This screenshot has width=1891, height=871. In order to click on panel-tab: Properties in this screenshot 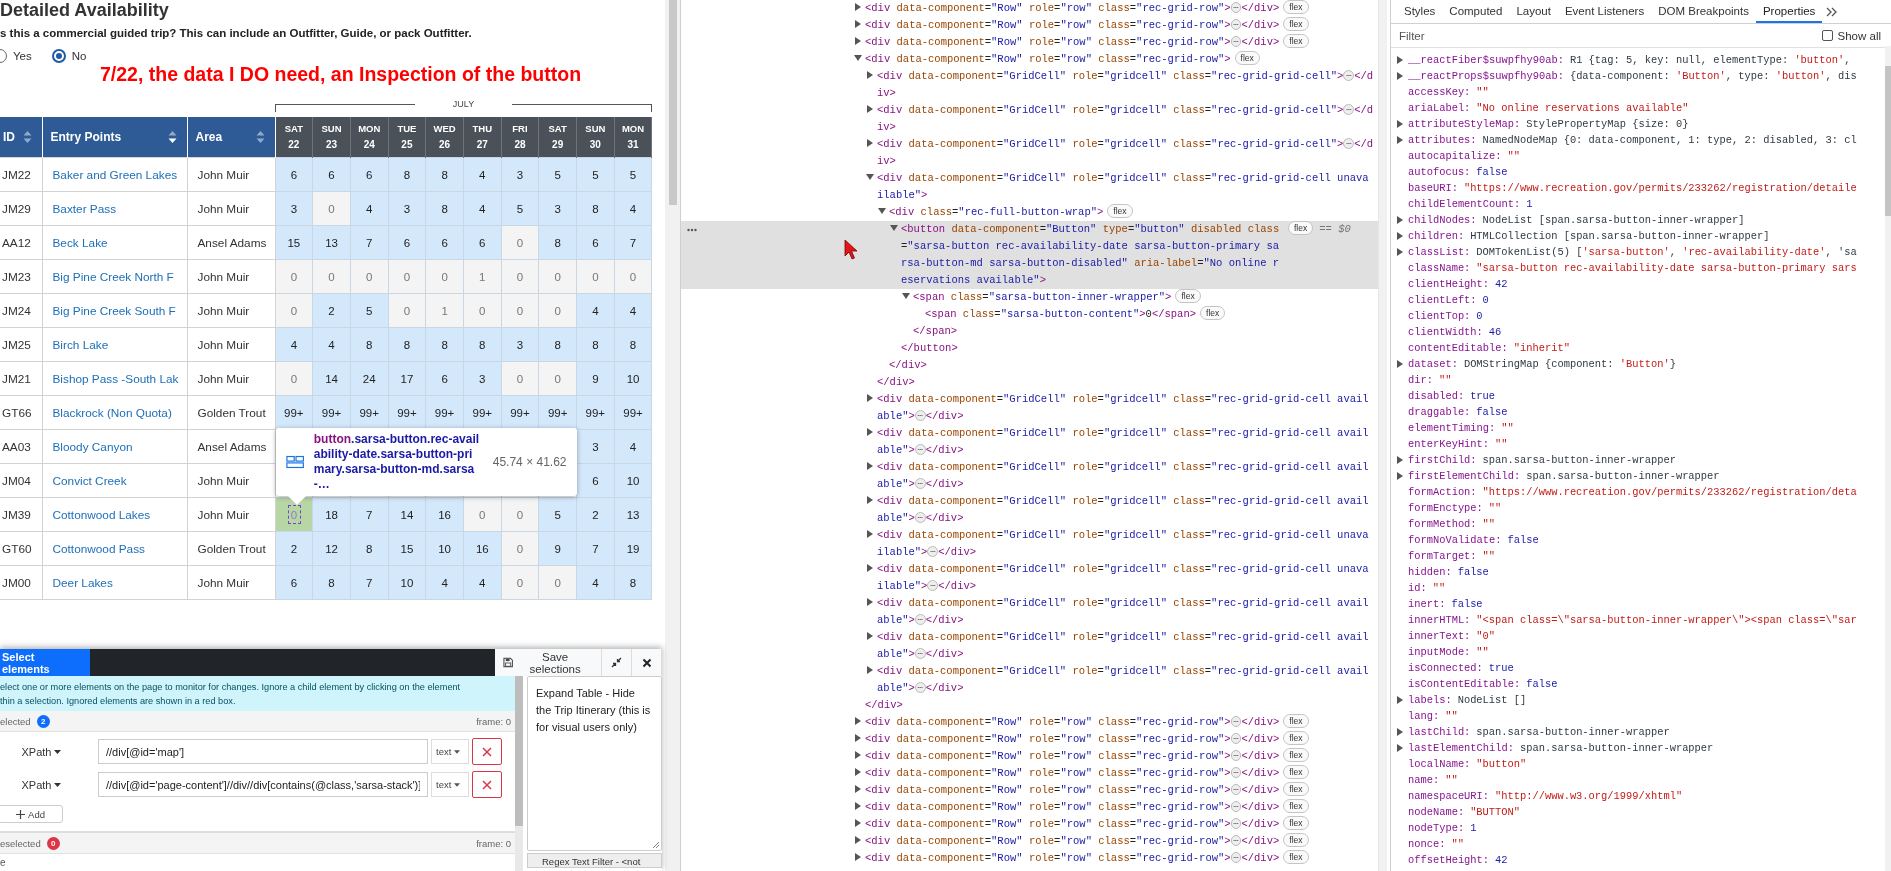, I will do `click(1789, 11)`.